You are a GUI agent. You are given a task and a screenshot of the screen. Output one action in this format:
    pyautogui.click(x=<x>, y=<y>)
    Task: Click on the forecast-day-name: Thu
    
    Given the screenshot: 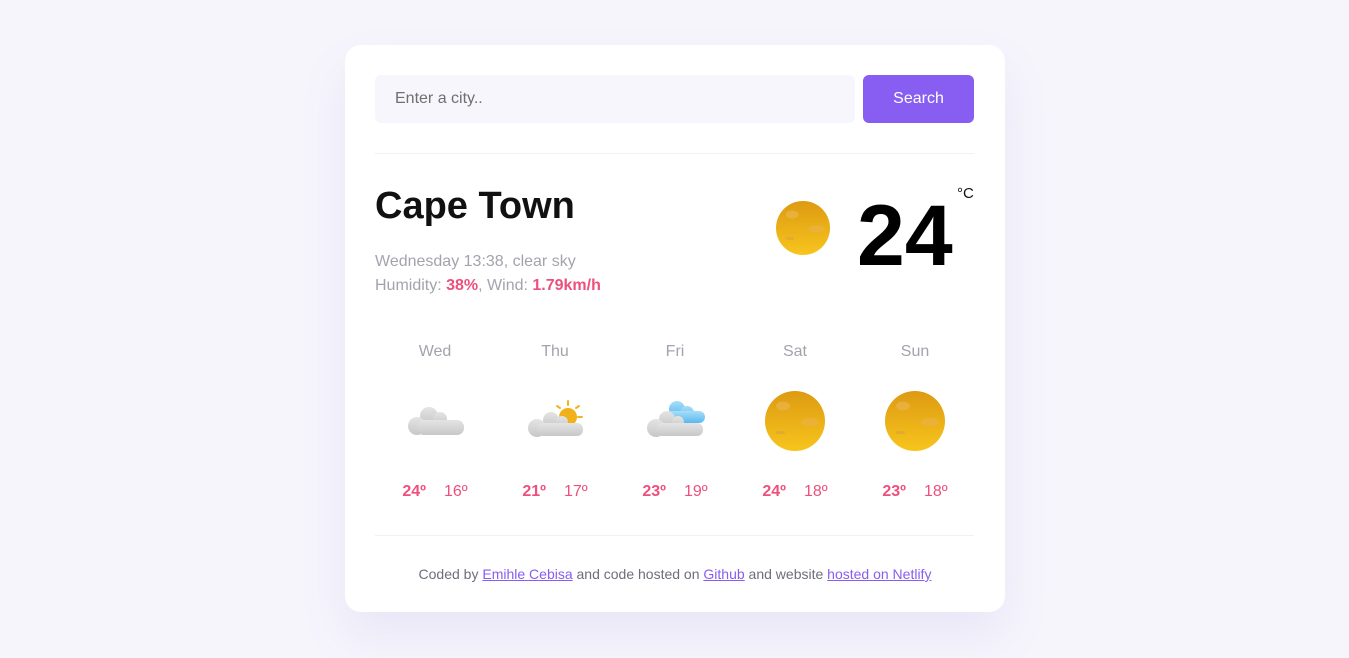 What is the action you would take?
    pyautogui.click(x=555, y=351)
    